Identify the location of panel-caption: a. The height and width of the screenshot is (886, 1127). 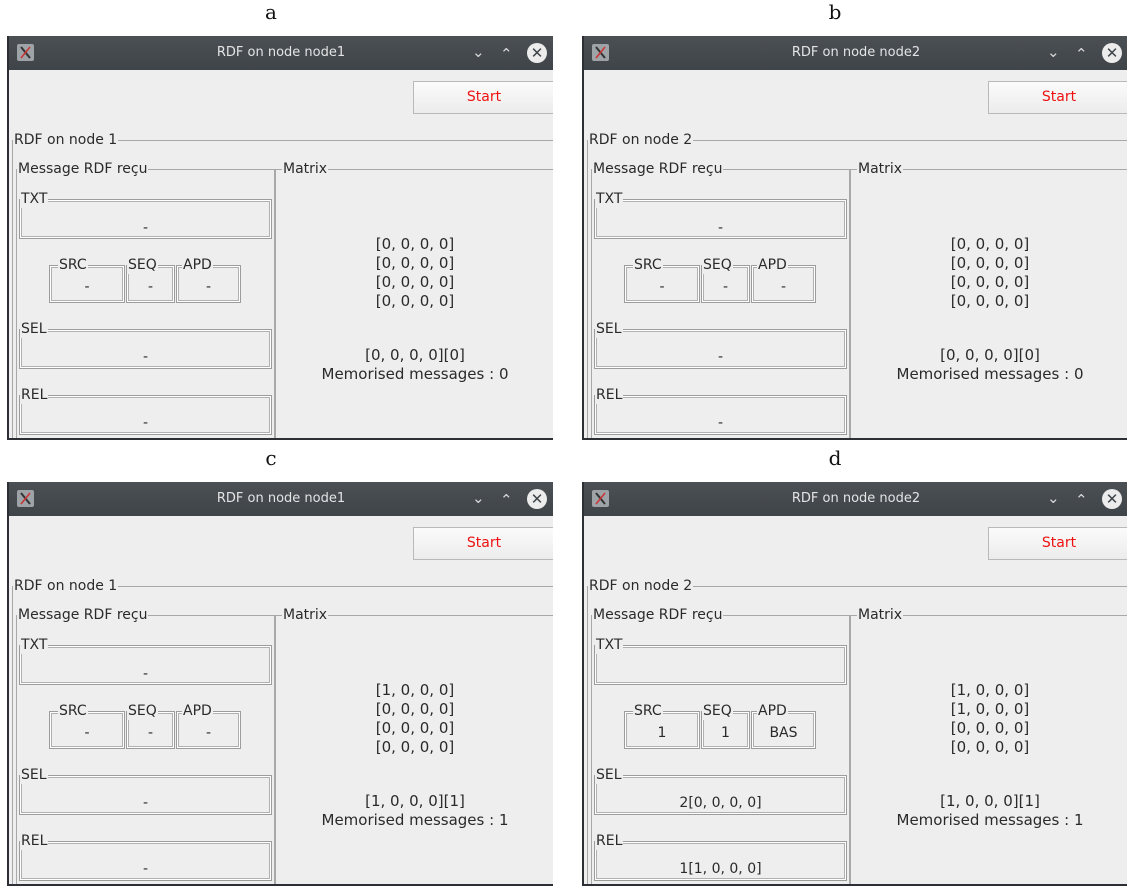
(271, 12).